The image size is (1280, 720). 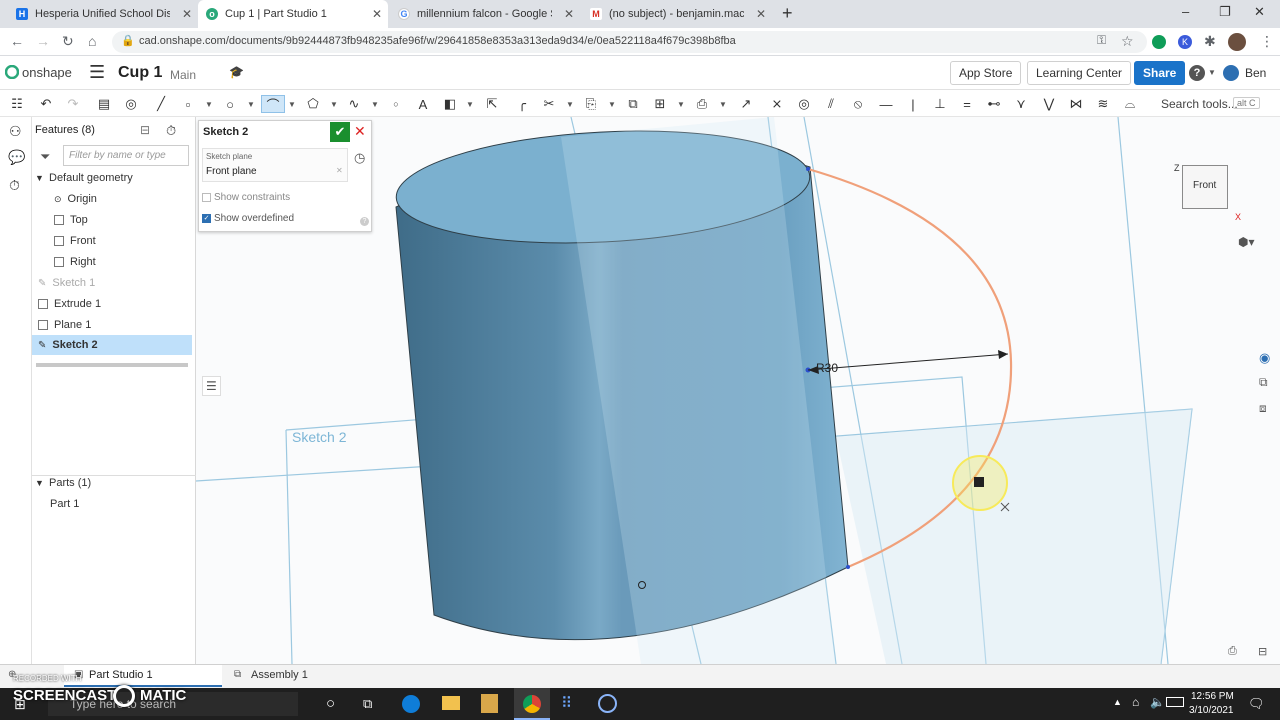 I want to click on clock-time: 12:56 PM, so click(x=1212, y=696).